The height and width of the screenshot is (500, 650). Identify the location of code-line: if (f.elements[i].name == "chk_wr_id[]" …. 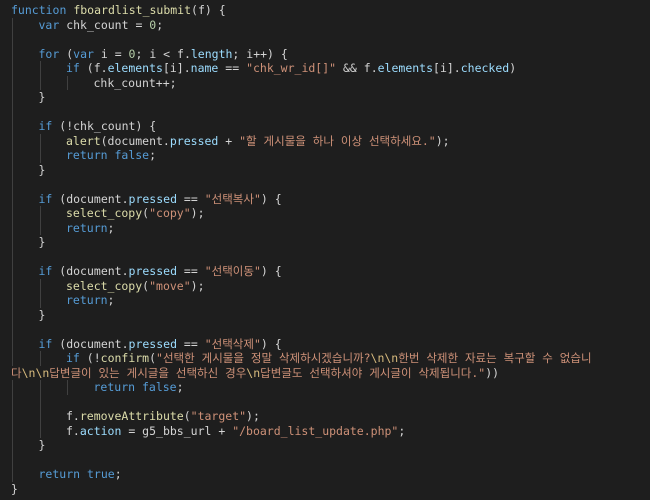
(325, 68).